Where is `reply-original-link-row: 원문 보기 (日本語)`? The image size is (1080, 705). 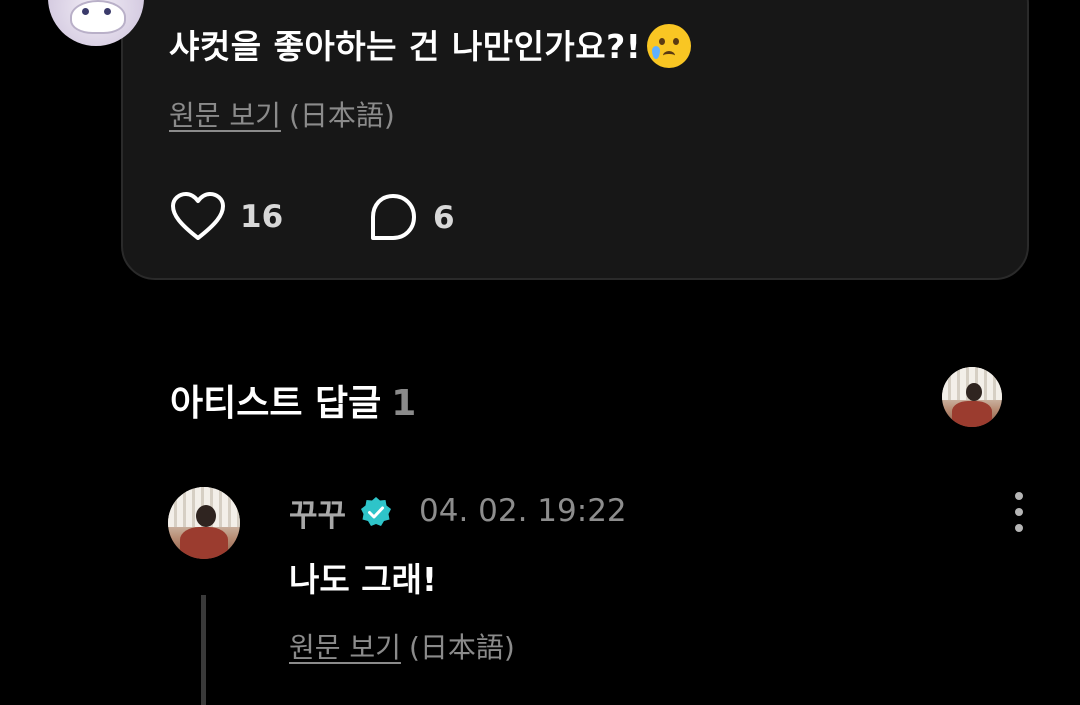 reply-original-link-row: 원문 보기 (日本語) is located at coordinates (402, 646).